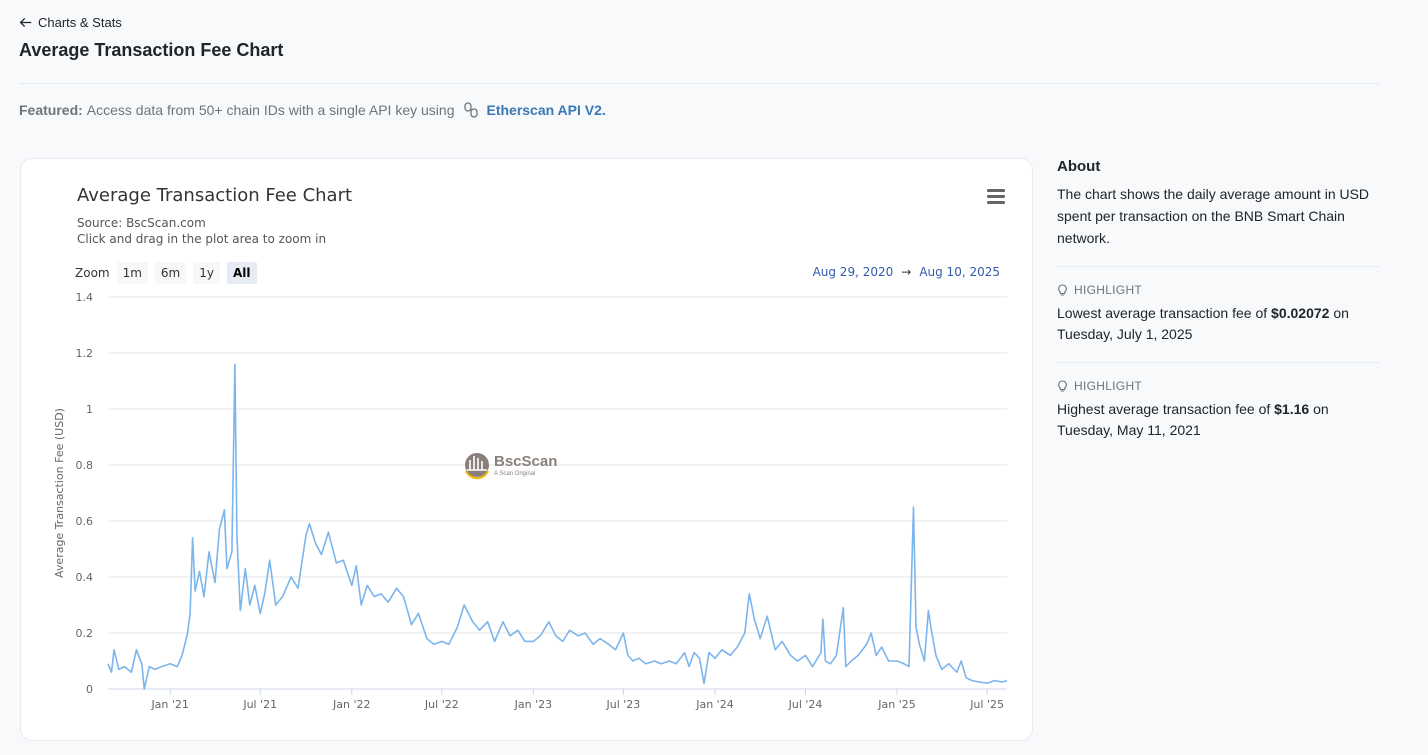  What do you see at coordinates (51, 110) in the screenshot?
I see `featured-label: Featured:` at bounding box center [51, 110].